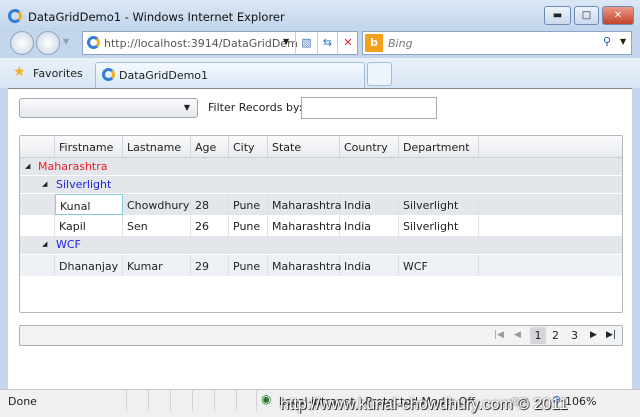  What do you see at coordinates (37, 147) in the screenshot?
I see `row-header-corner` at bounding box center [37, 147].